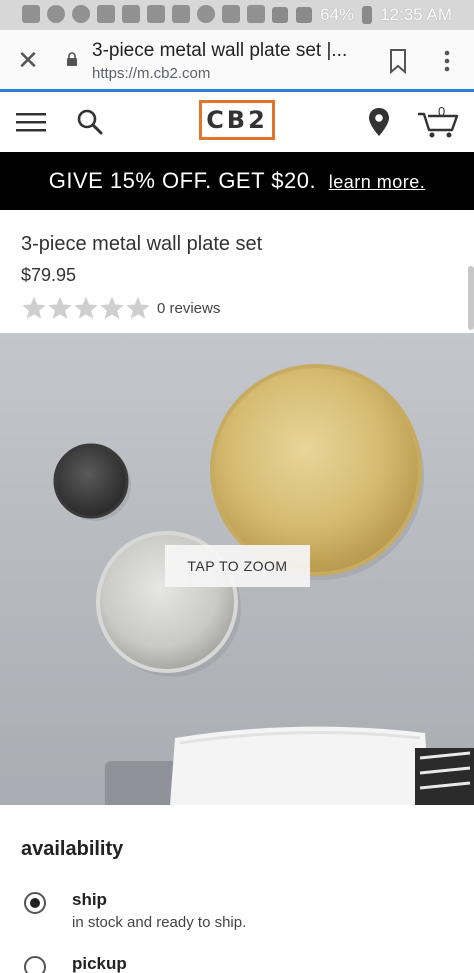 The width and height of the screenshot is (474, 973). Describe the element at coordinates (159, 922) in the screenshot. I see `ship-status: in stock and ready to ship.` at that location.